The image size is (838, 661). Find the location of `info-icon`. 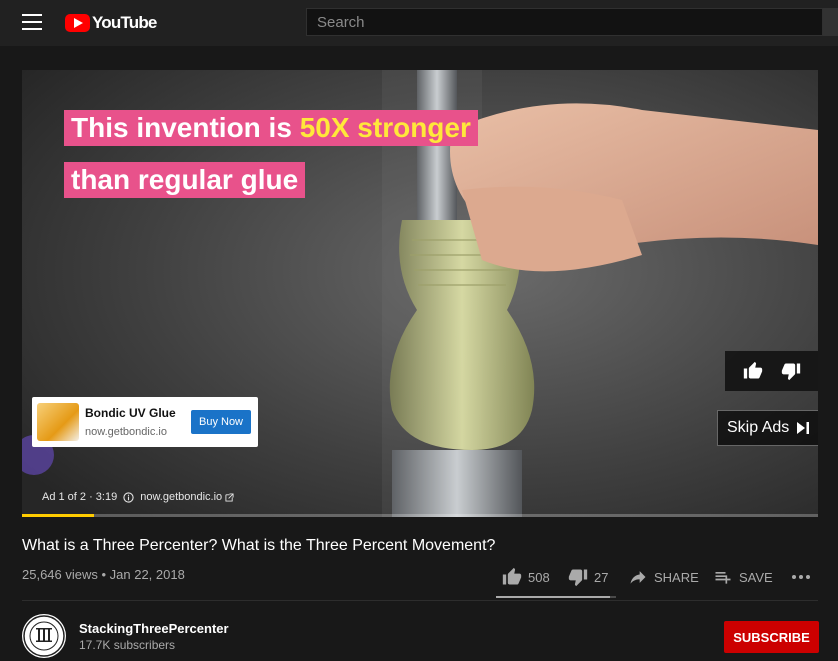

info-icon is located at coordinates (128, 497).